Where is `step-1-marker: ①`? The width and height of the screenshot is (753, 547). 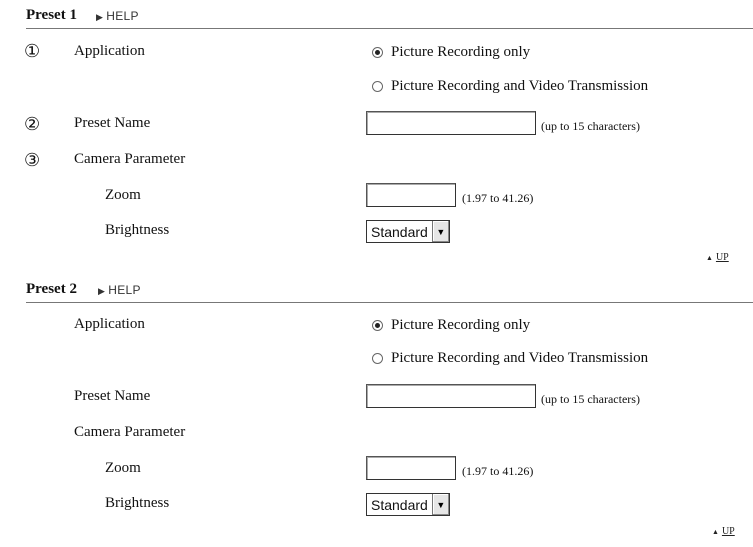 step-1-marker: ① is located at coordinates (32, 51).